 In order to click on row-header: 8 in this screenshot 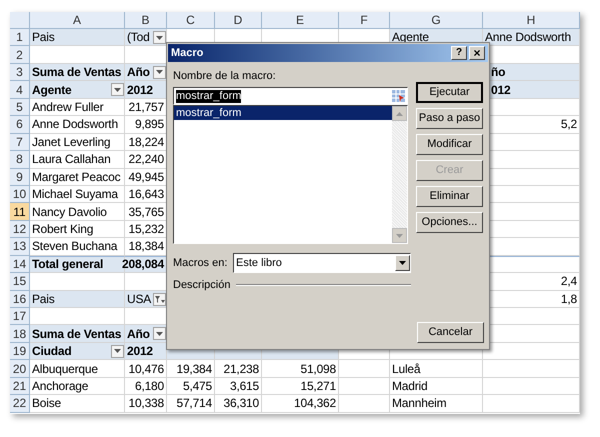, I will do `click(20, 159)`.